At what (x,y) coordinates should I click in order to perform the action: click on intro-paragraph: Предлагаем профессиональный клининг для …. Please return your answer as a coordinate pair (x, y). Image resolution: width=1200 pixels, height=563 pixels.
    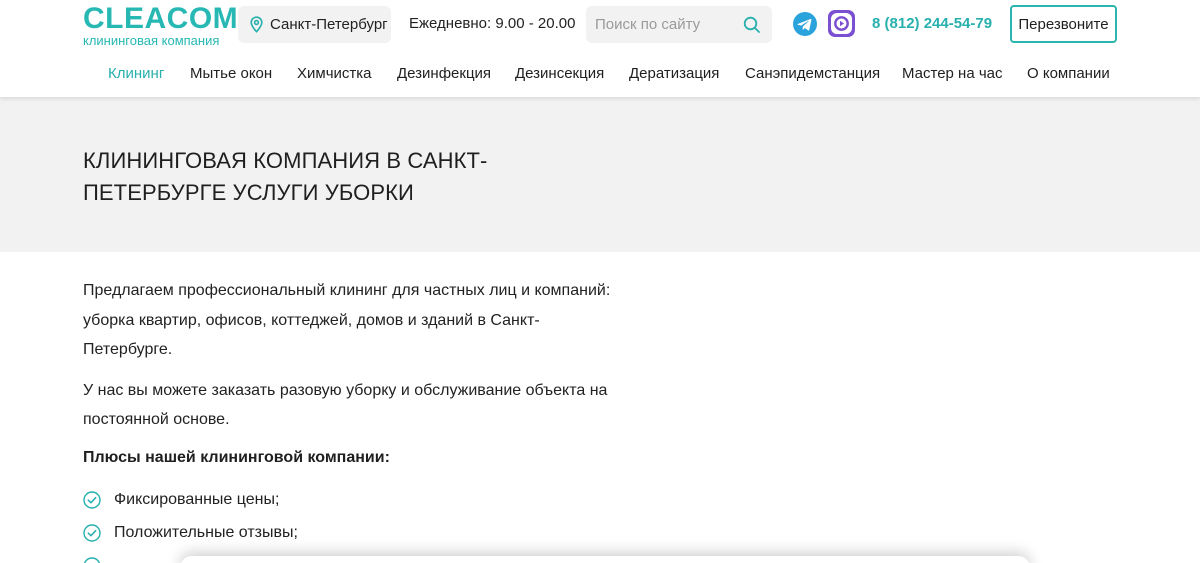
    Looking at the image, I should click on (347, 320).